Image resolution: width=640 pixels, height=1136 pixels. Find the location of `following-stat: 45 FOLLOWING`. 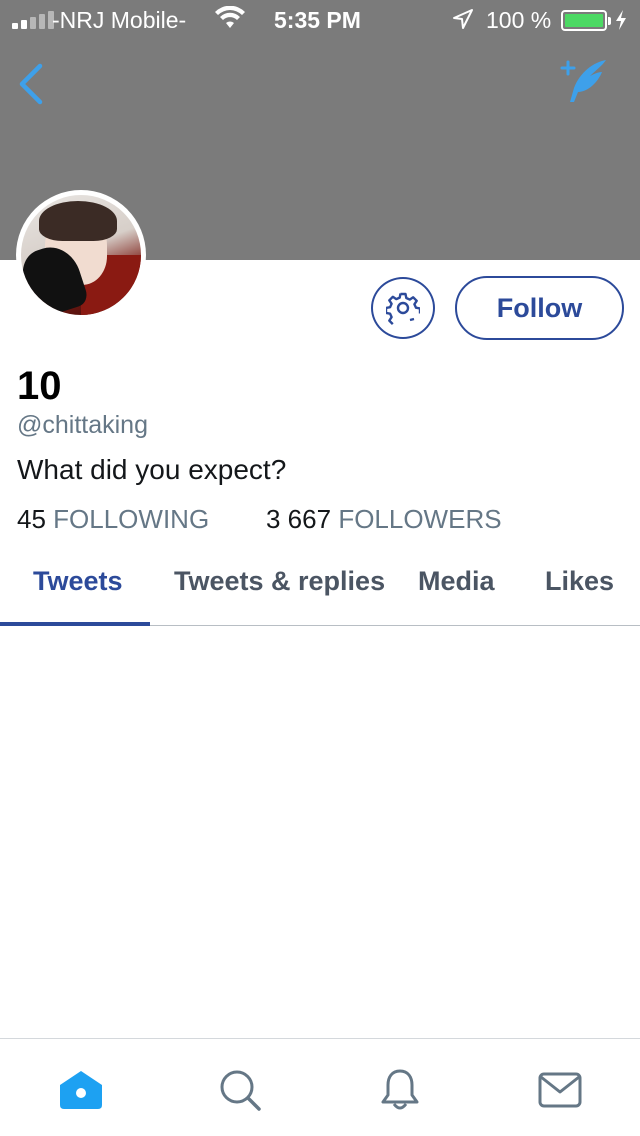

following-stat: 45 FOLLOWING is located at coordinates (113, 519).